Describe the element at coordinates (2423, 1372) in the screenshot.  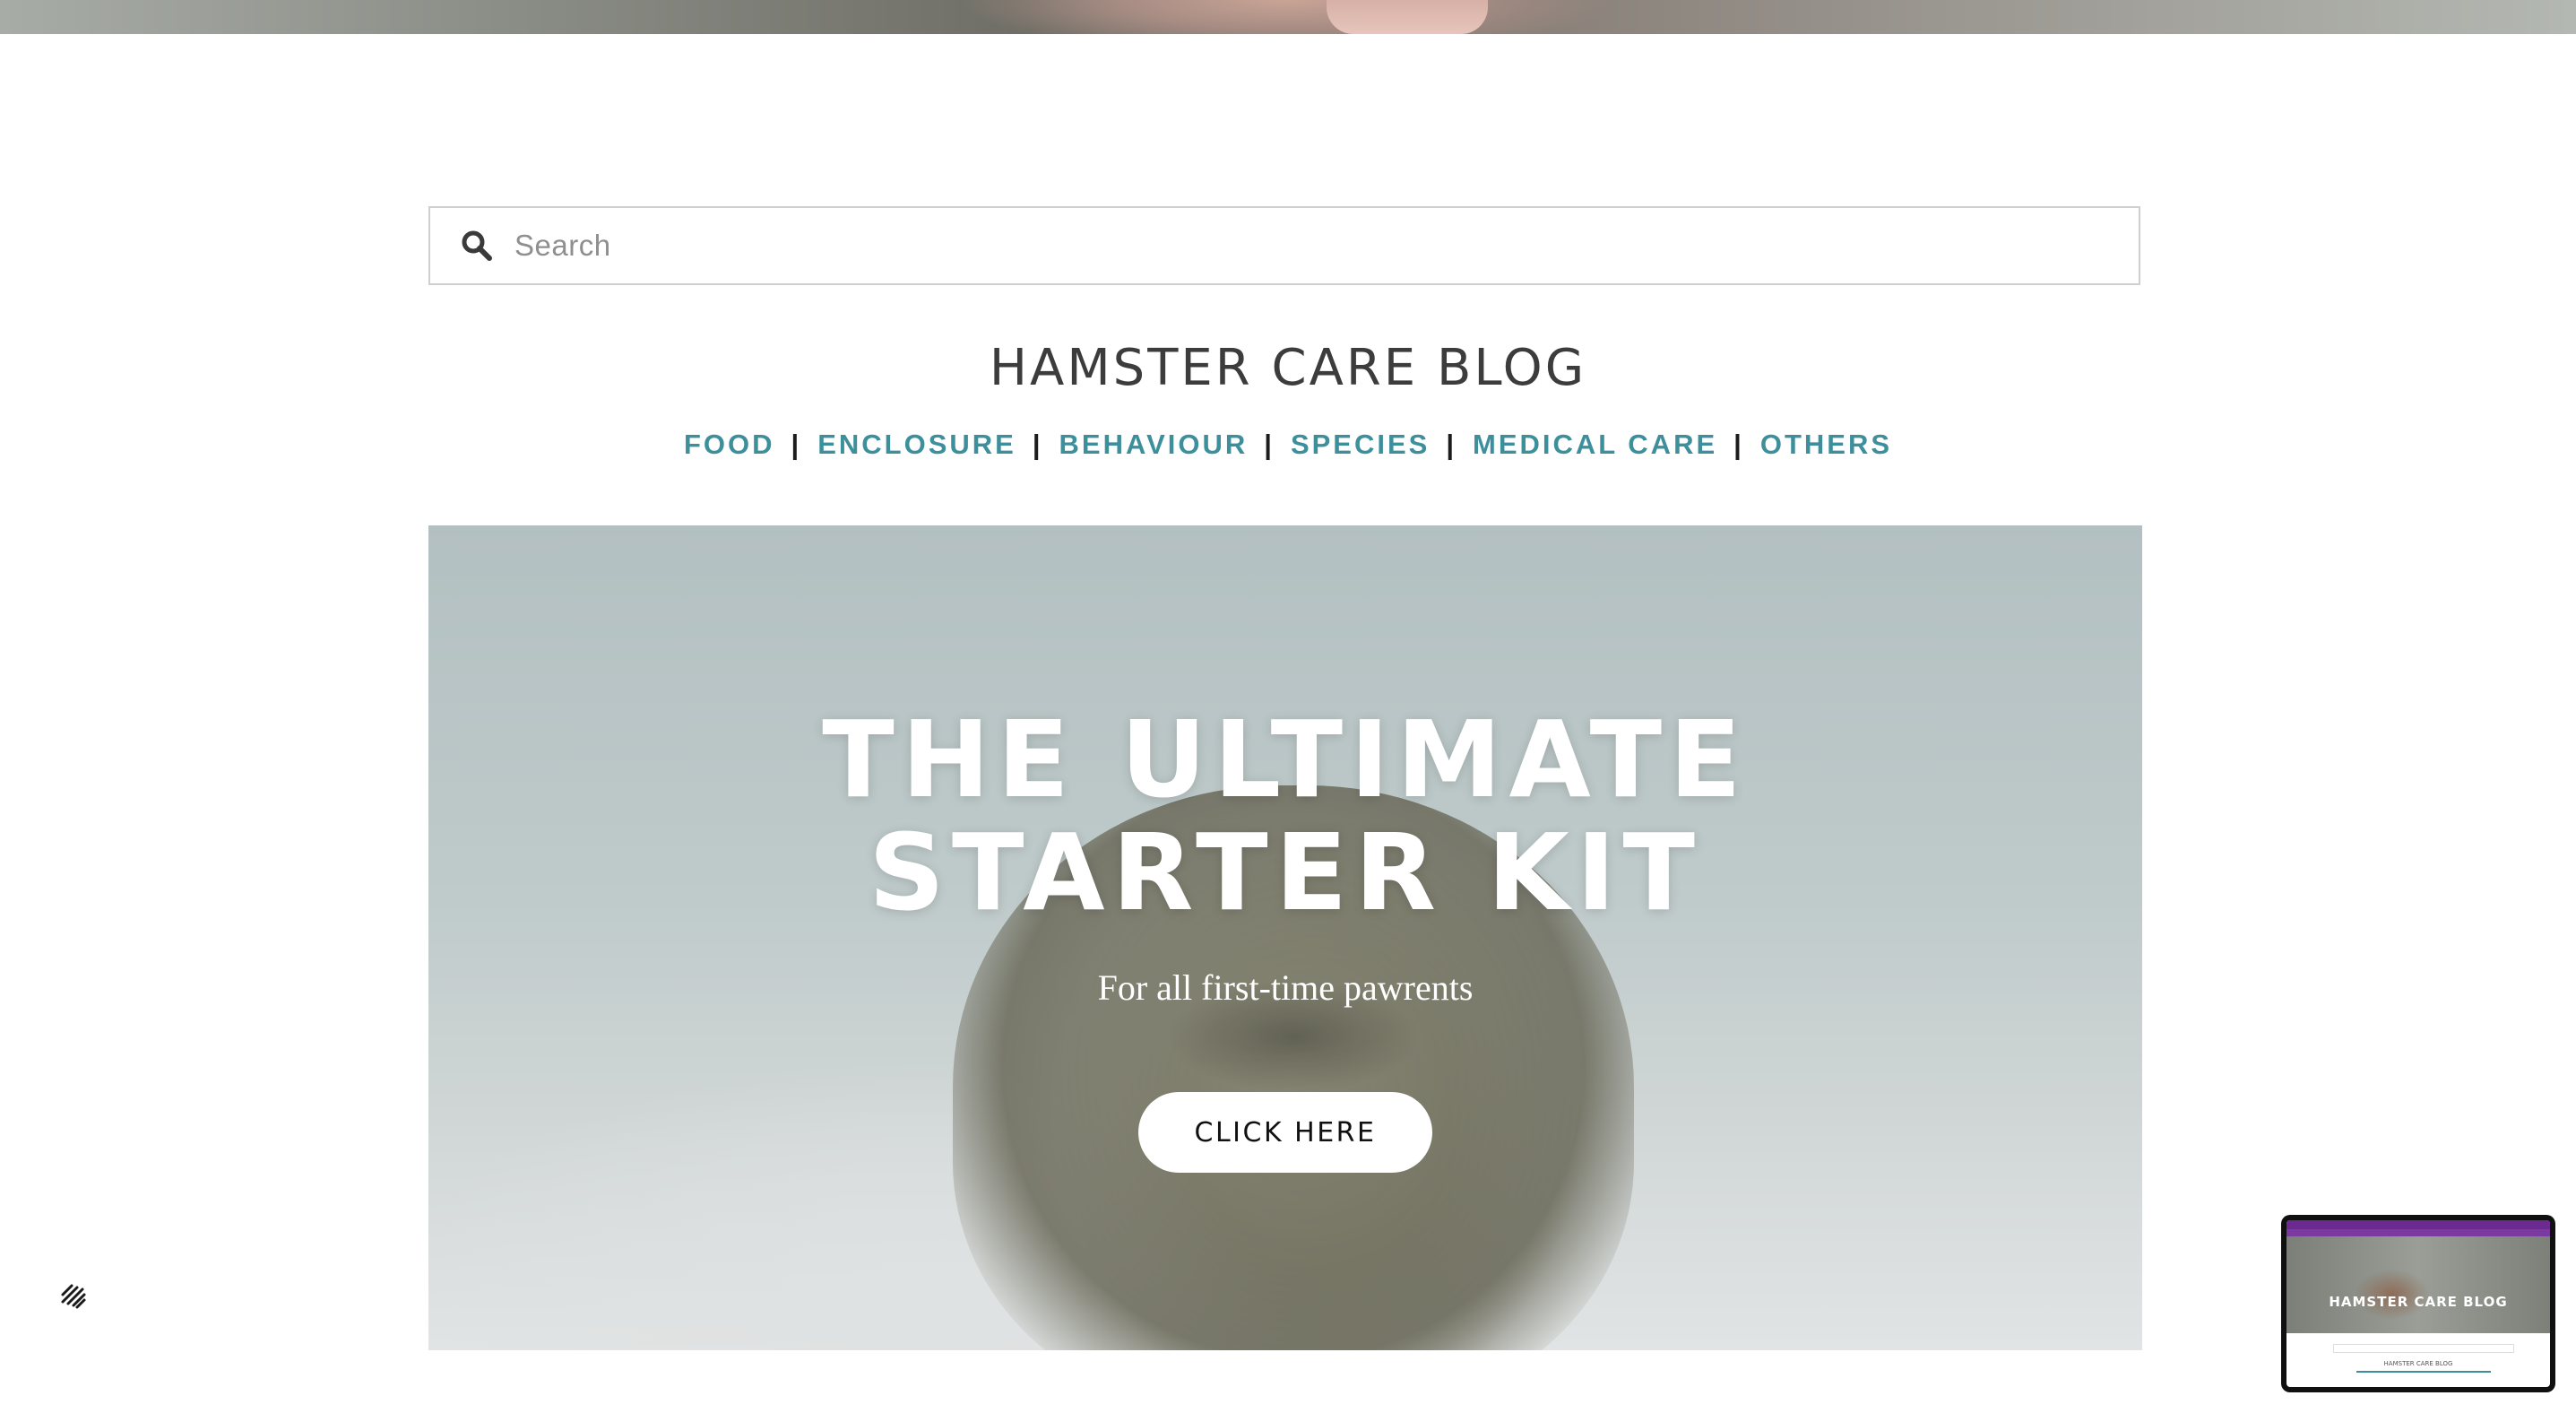
I see `thumbnail-nav` at that location.